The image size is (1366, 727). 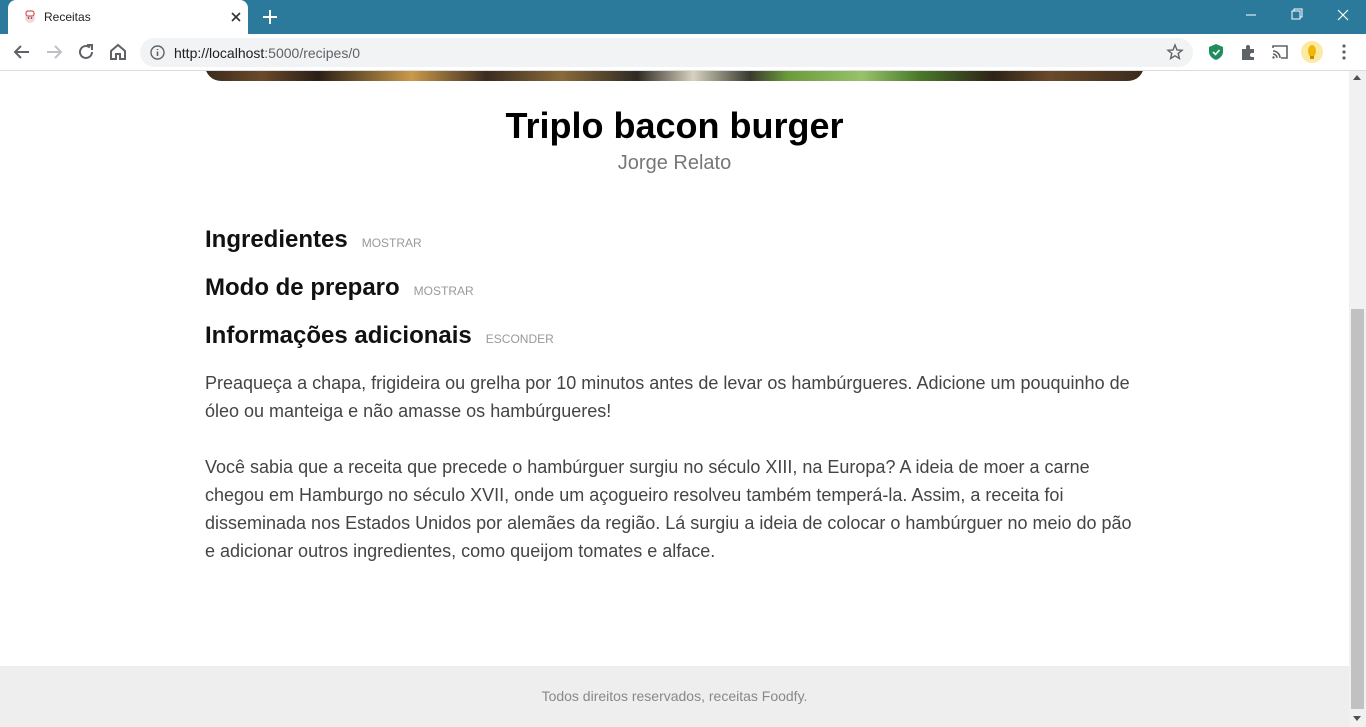 What do you see at coordinates (1175, 52) in the screenshot?
I see `bookmark-star-icon` at bounding box center [1175, 52].